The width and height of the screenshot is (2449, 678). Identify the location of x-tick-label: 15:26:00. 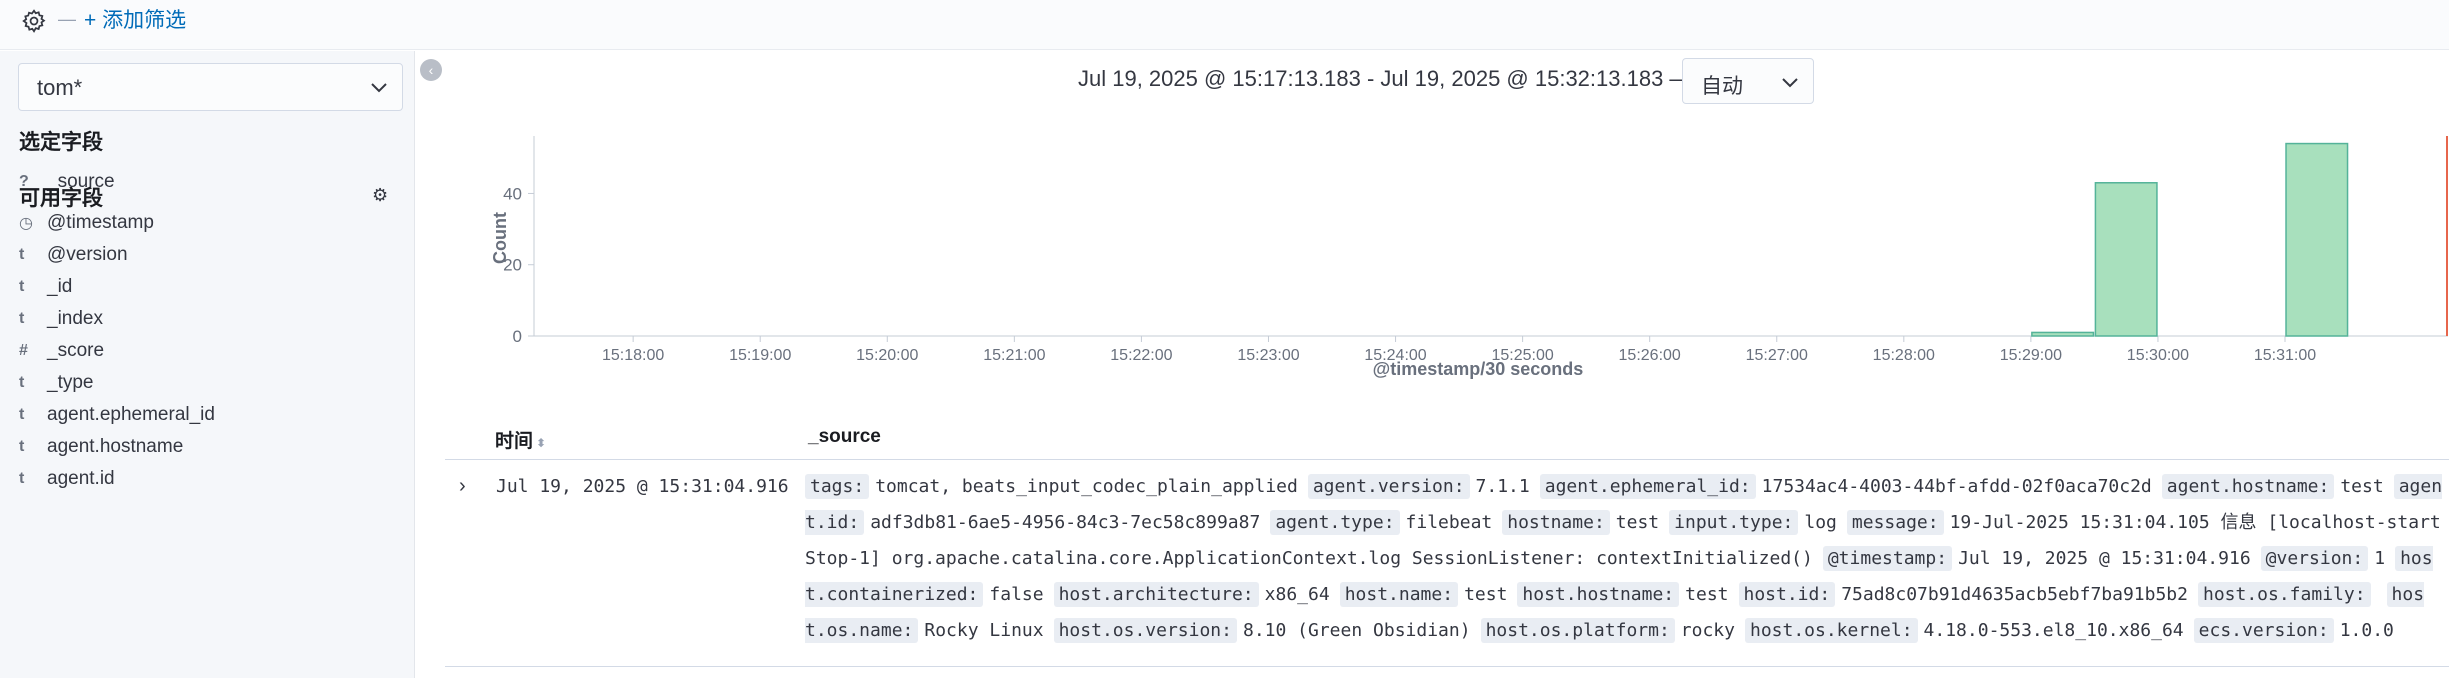
(1650, 355).